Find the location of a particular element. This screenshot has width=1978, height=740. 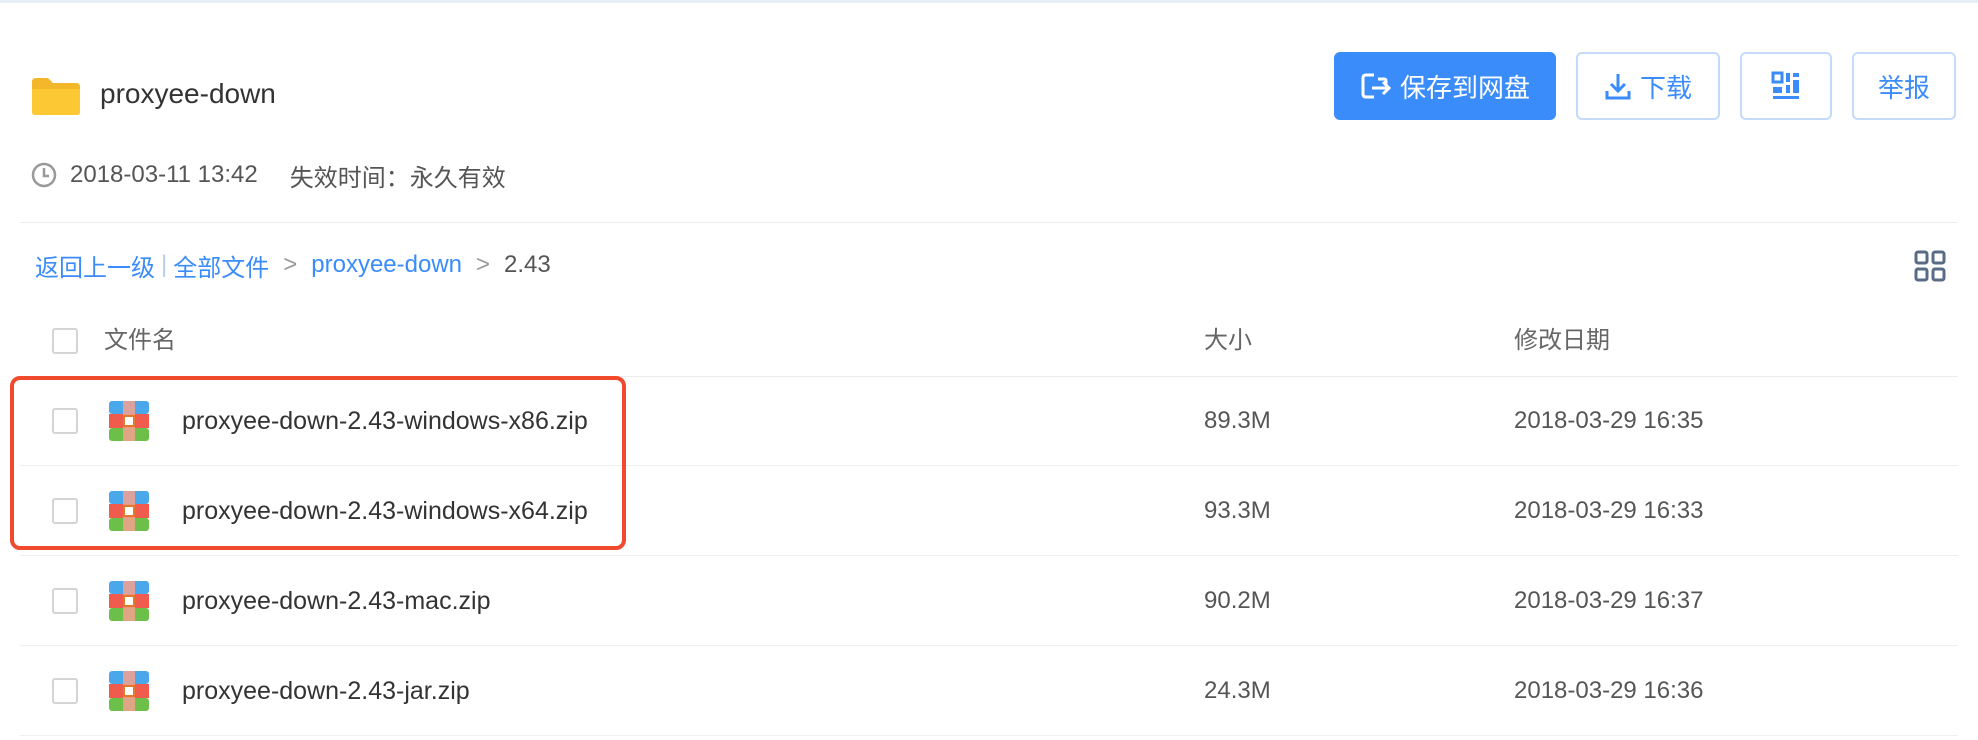

file-size: 93.3M is located at coordinates (1237, 510).